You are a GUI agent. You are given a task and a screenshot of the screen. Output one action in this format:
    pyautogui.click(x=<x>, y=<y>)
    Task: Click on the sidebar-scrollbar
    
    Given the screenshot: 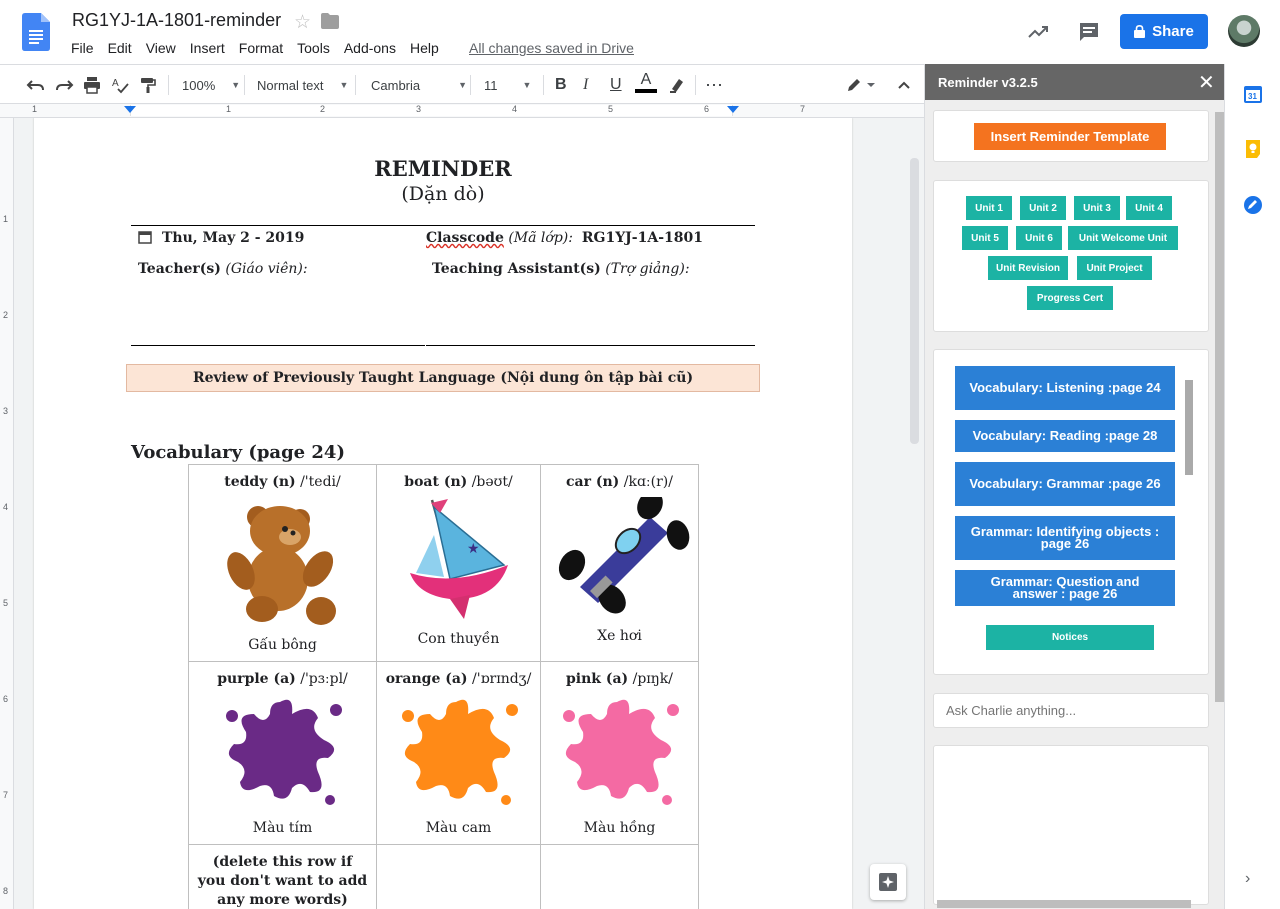 What is the action you would take?
    pyautogui.click(x=1219, y=407)
    